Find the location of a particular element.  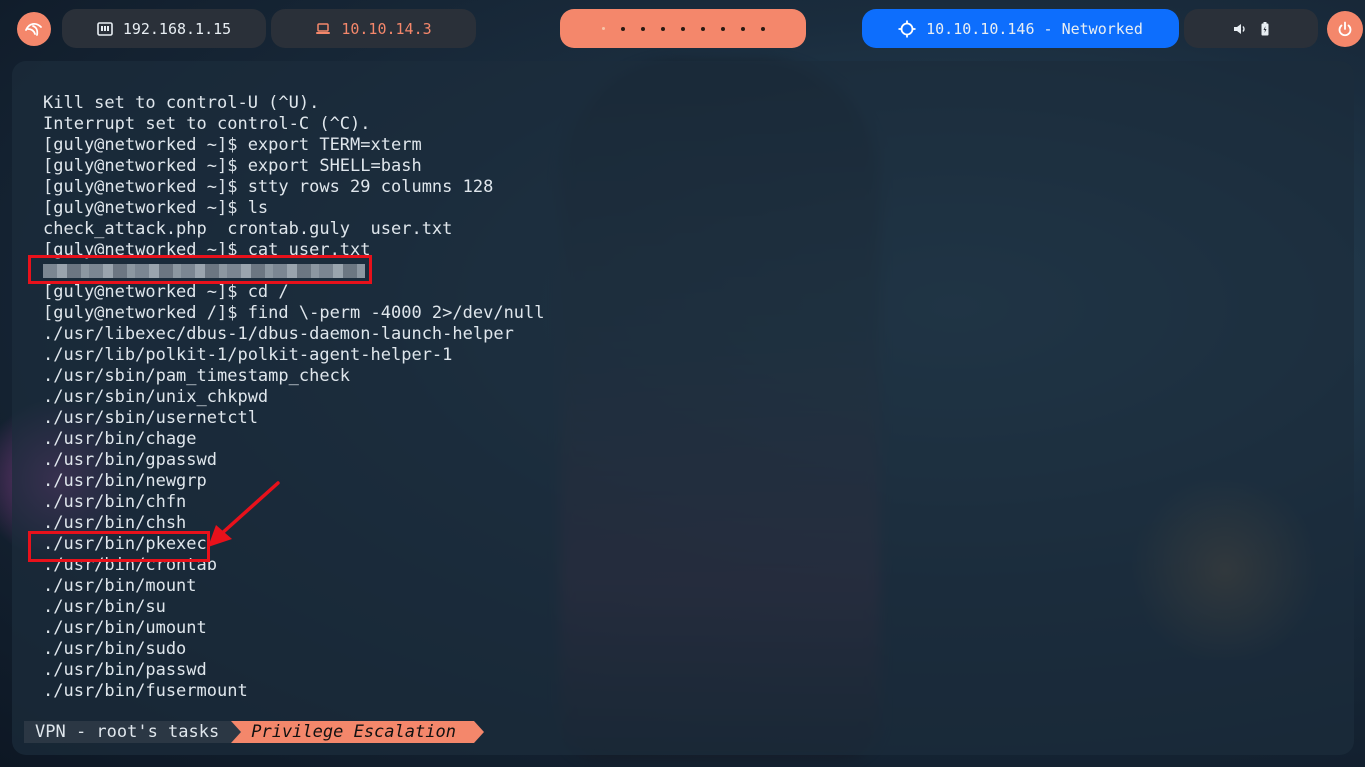

terminal-line: [guly@networked ~]$ export SHELL=bash is located at coordinates (232, 166).